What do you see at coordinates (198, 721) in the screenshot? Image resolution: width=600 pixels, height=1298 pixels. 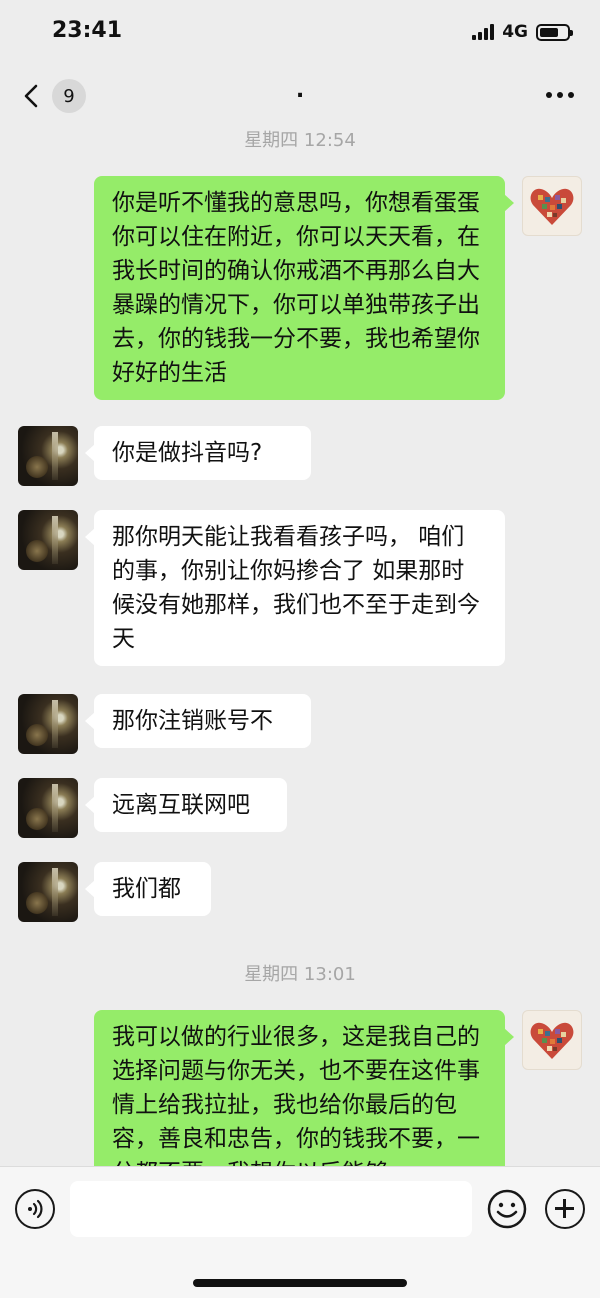 I see `message-bubble-incoming: 那你注销账号不` at bounding box center [198, 721].